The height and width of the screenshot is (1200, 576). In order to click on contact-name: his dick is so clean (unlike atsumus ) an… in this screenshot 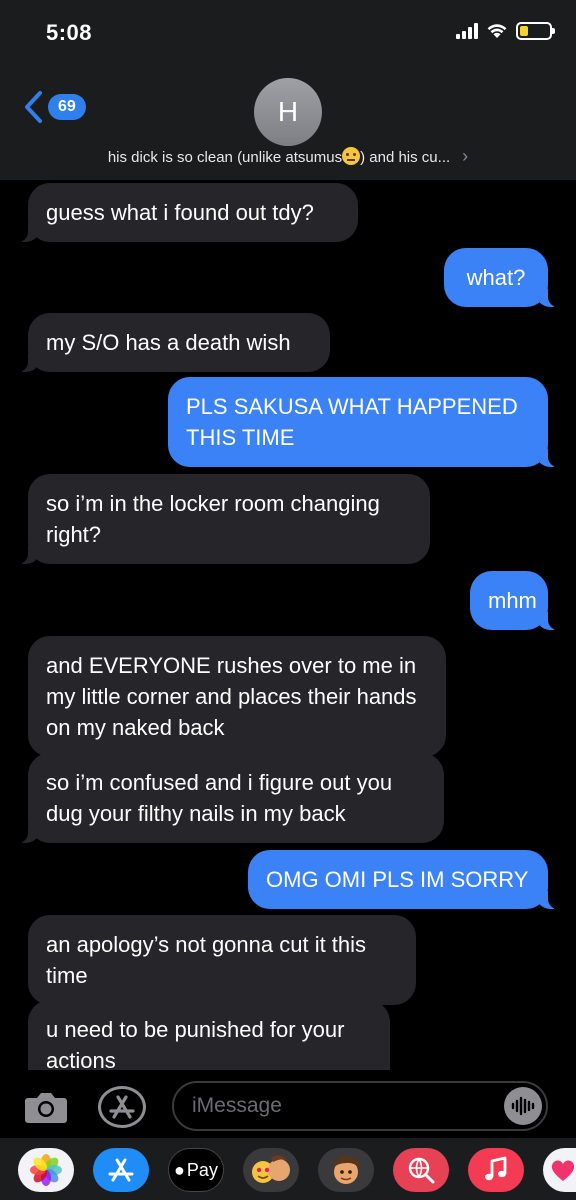, I will do `click(288, 156)`.